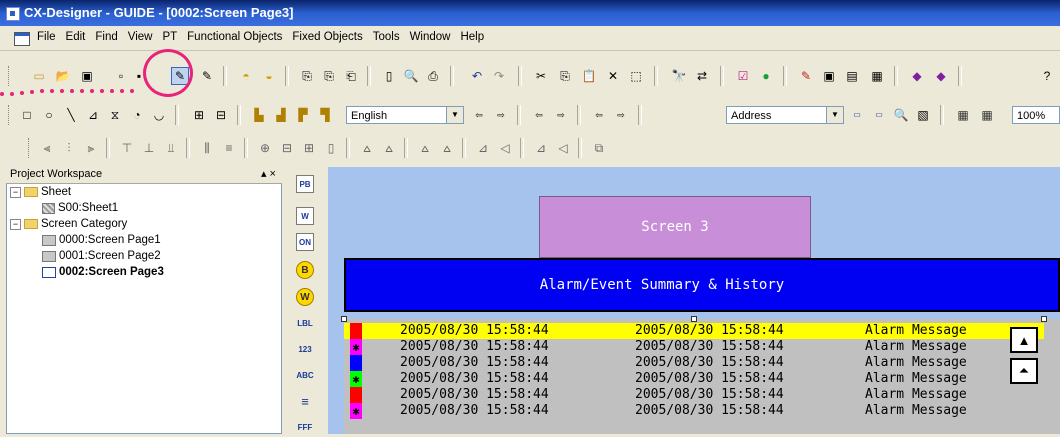 This screenshot has width=1060, height=437. Describe the element at coordinates (305, 184) in the screenshot. I see `push-button-icon: PB` at that location.